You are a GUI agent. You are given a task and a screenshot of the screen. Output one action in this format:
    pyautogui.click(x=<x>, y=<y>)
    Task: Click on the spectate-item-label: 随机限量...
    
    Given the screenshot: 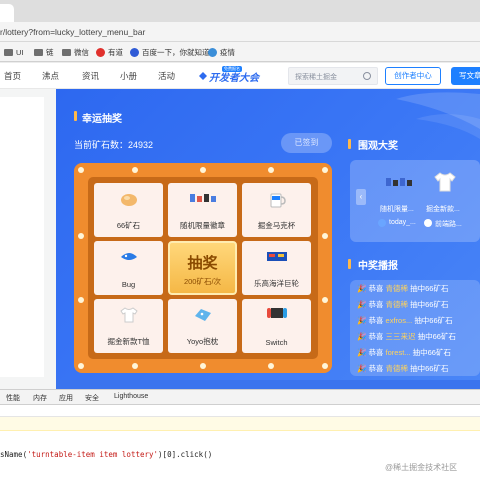 What is the action you would take?
    pyautogui.click(x=397, y=209)
    